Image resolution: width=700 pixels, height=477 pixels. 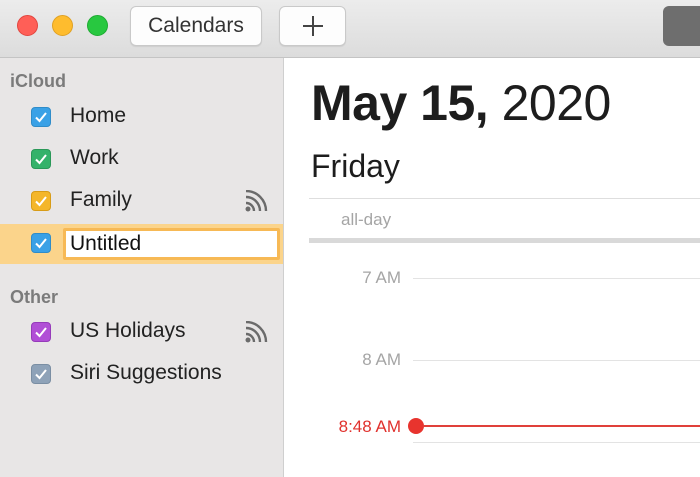 What do you see at coordinates (141, 202) in the screenshot?
I see `calendar-item-family: Family` at bounding box center [141, 202].